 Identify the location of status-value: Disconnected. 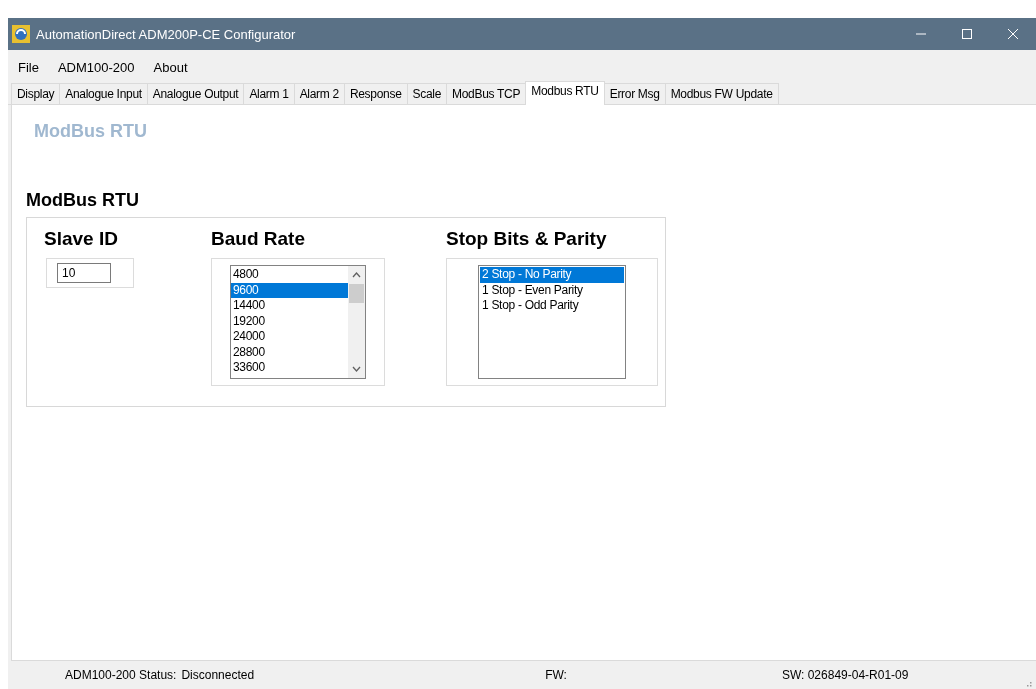
(218, 675).